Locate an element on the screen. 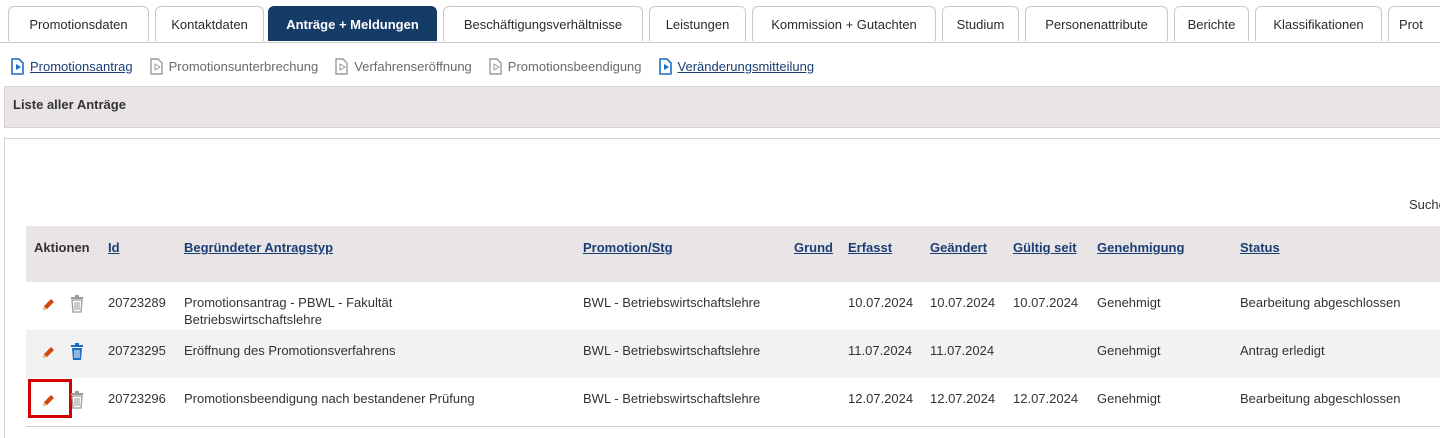 Image resolution: width=1440 pixels, height=438 pixels. tab-promotionsdaten: Promotionsdaten is located at coordinates (78, 23).